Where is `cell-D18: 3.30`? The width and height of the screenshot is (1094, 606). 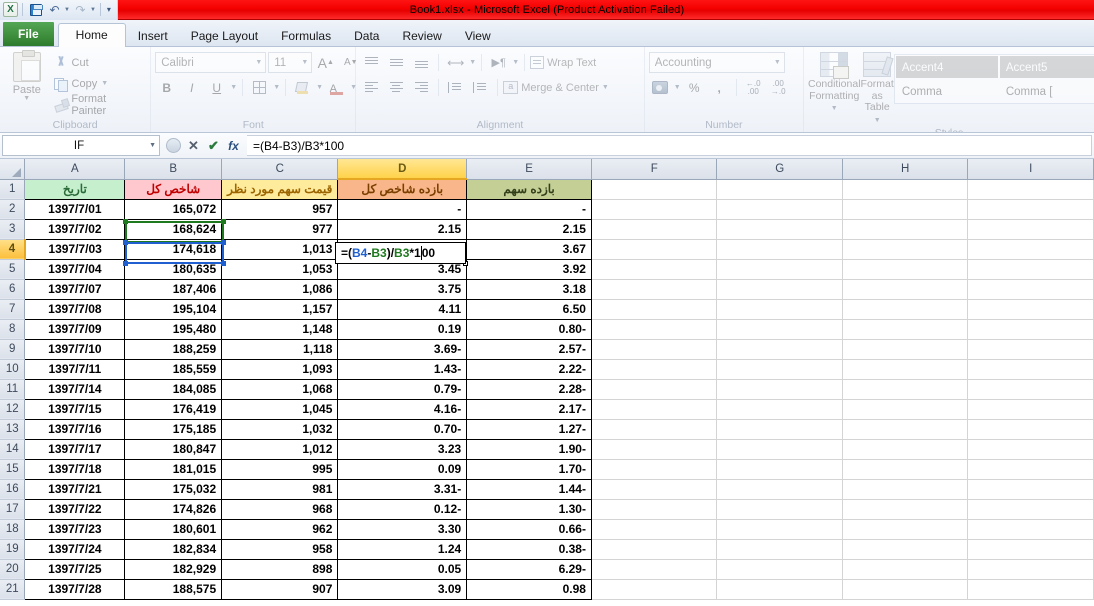 cell-D18: 3.30 is located at coordinates (402, 529).